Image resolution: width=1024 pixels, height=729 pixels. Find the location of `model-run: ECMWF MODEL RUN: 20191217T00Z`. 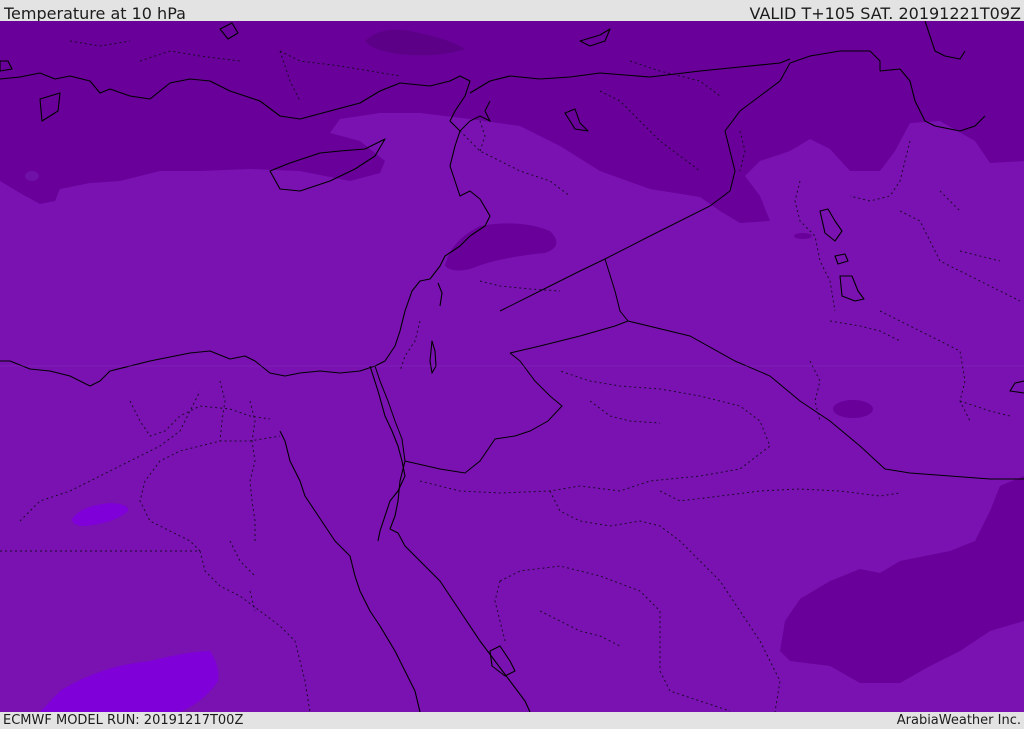

model-run: ECMWF MODEL RUN: 20191217T00Z is located at coordinates (123, 720).